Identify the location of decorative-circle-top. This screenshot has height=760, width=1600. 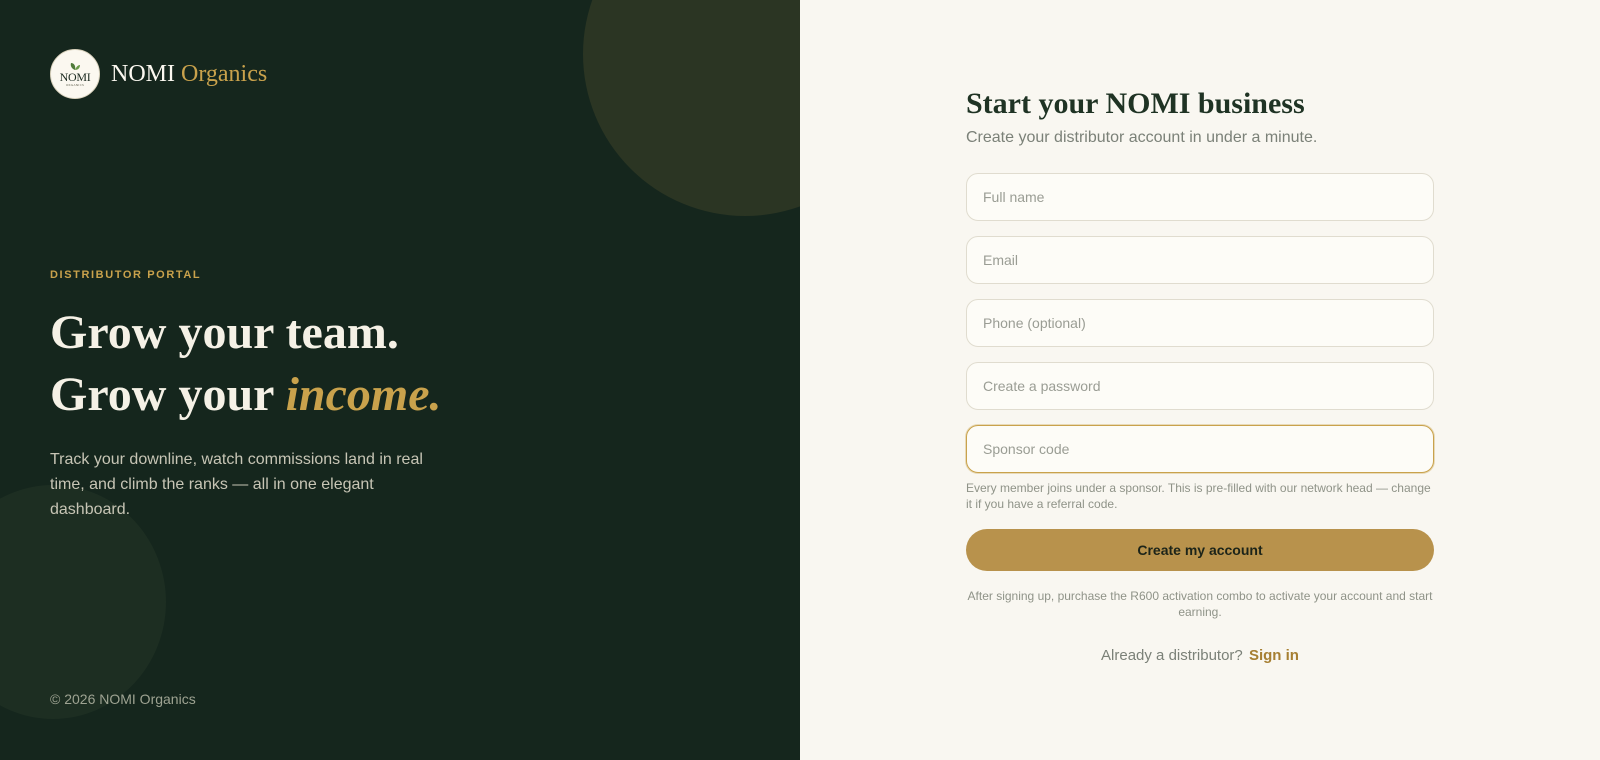
(691, 108).